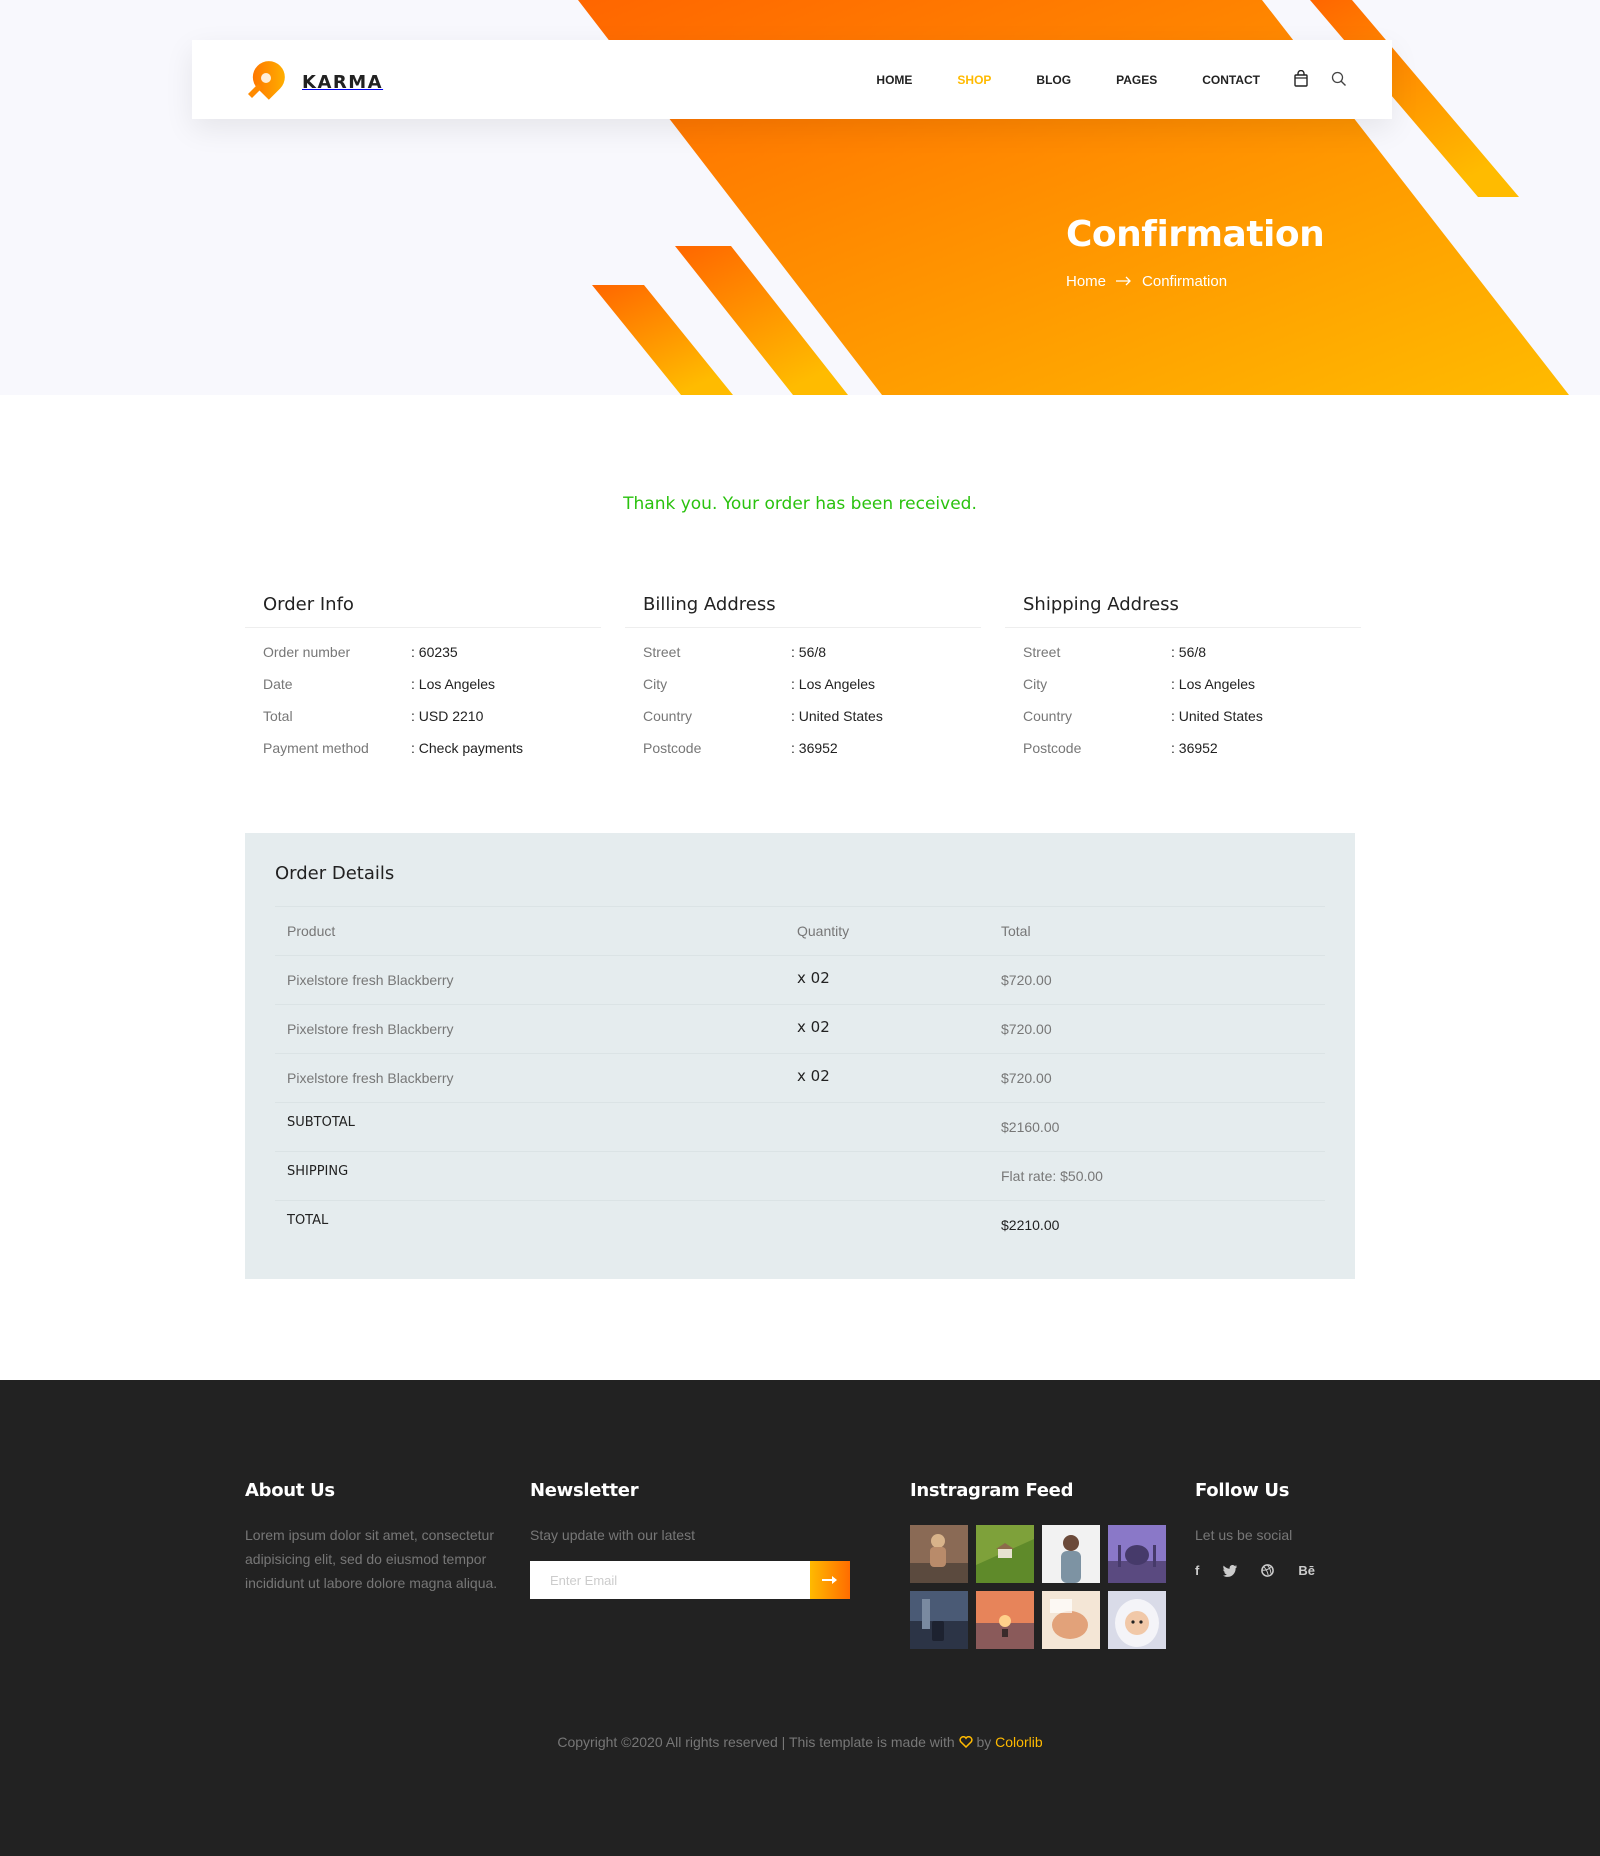 The width and height of the screenshot is (1600, 1856). I want to click on info-label: Street, so click(1042, 652).